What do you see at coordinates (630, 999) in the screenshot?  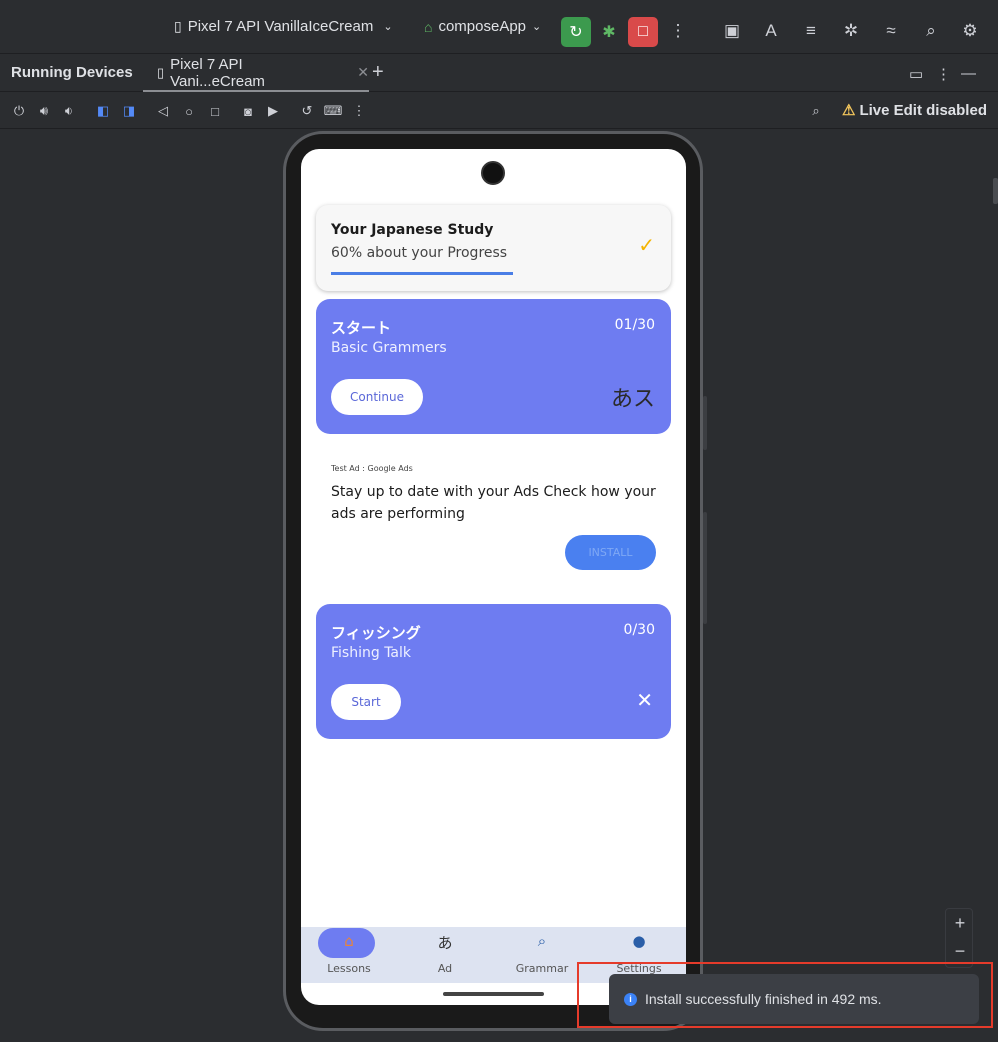 I see `info-icon: i` at bounding box center [630, 999].